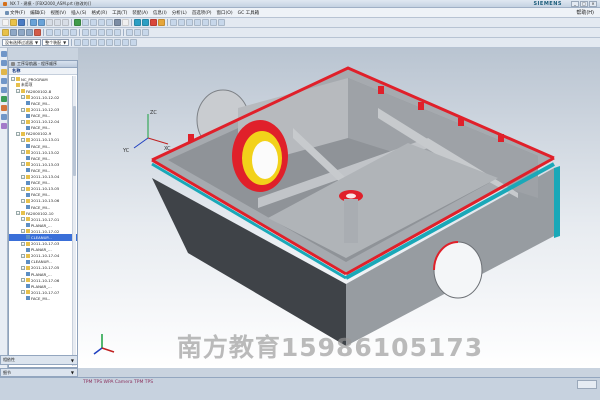 This screenshot has width=600, height=400. Describe the element at coordinates (85, 32) in the screenshot. I see `edit-object-icon` at that location.